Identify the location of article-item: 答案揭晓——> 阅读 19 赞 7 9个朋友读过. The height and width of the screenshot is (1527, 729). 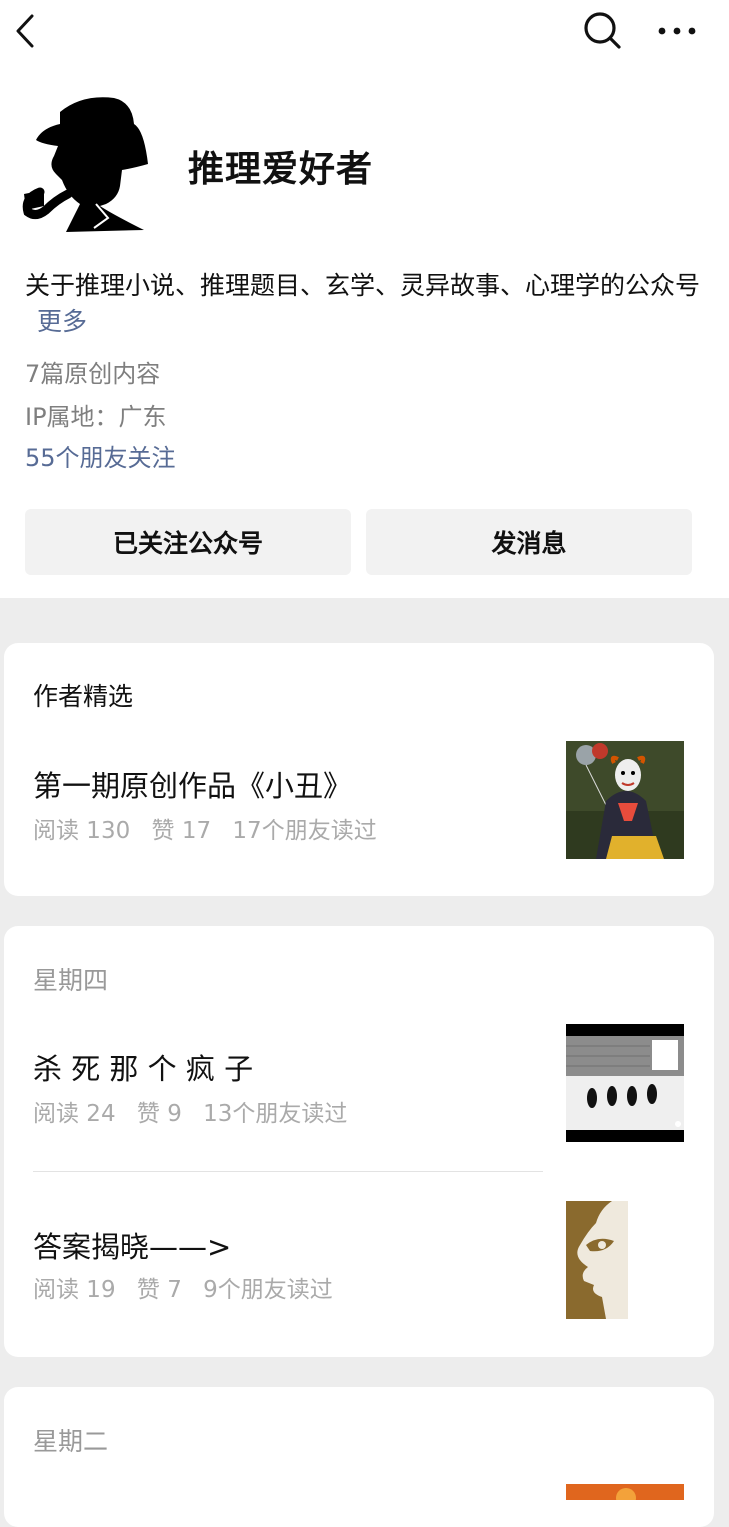
(359, 1264).